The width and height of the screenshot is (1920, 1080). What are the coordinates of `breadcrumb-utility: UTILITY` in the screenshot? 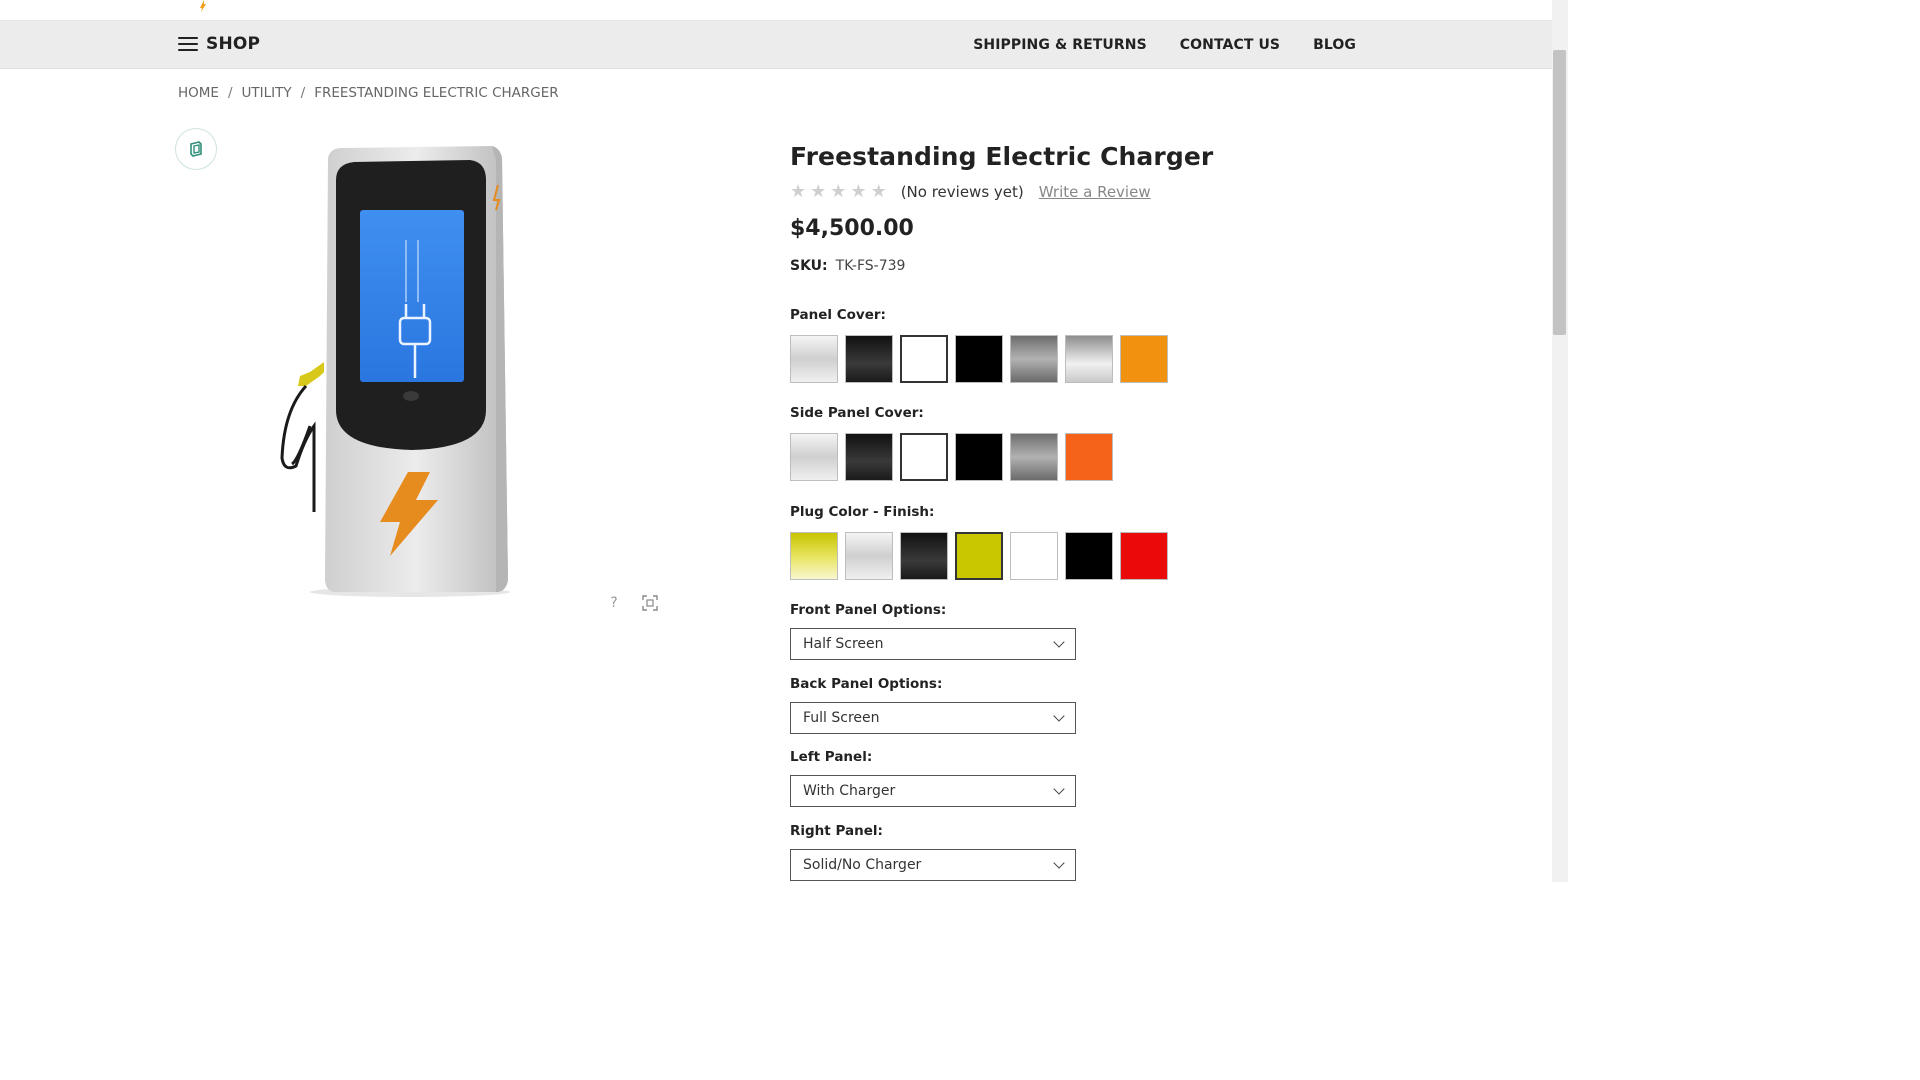 It's located at (267, 93).